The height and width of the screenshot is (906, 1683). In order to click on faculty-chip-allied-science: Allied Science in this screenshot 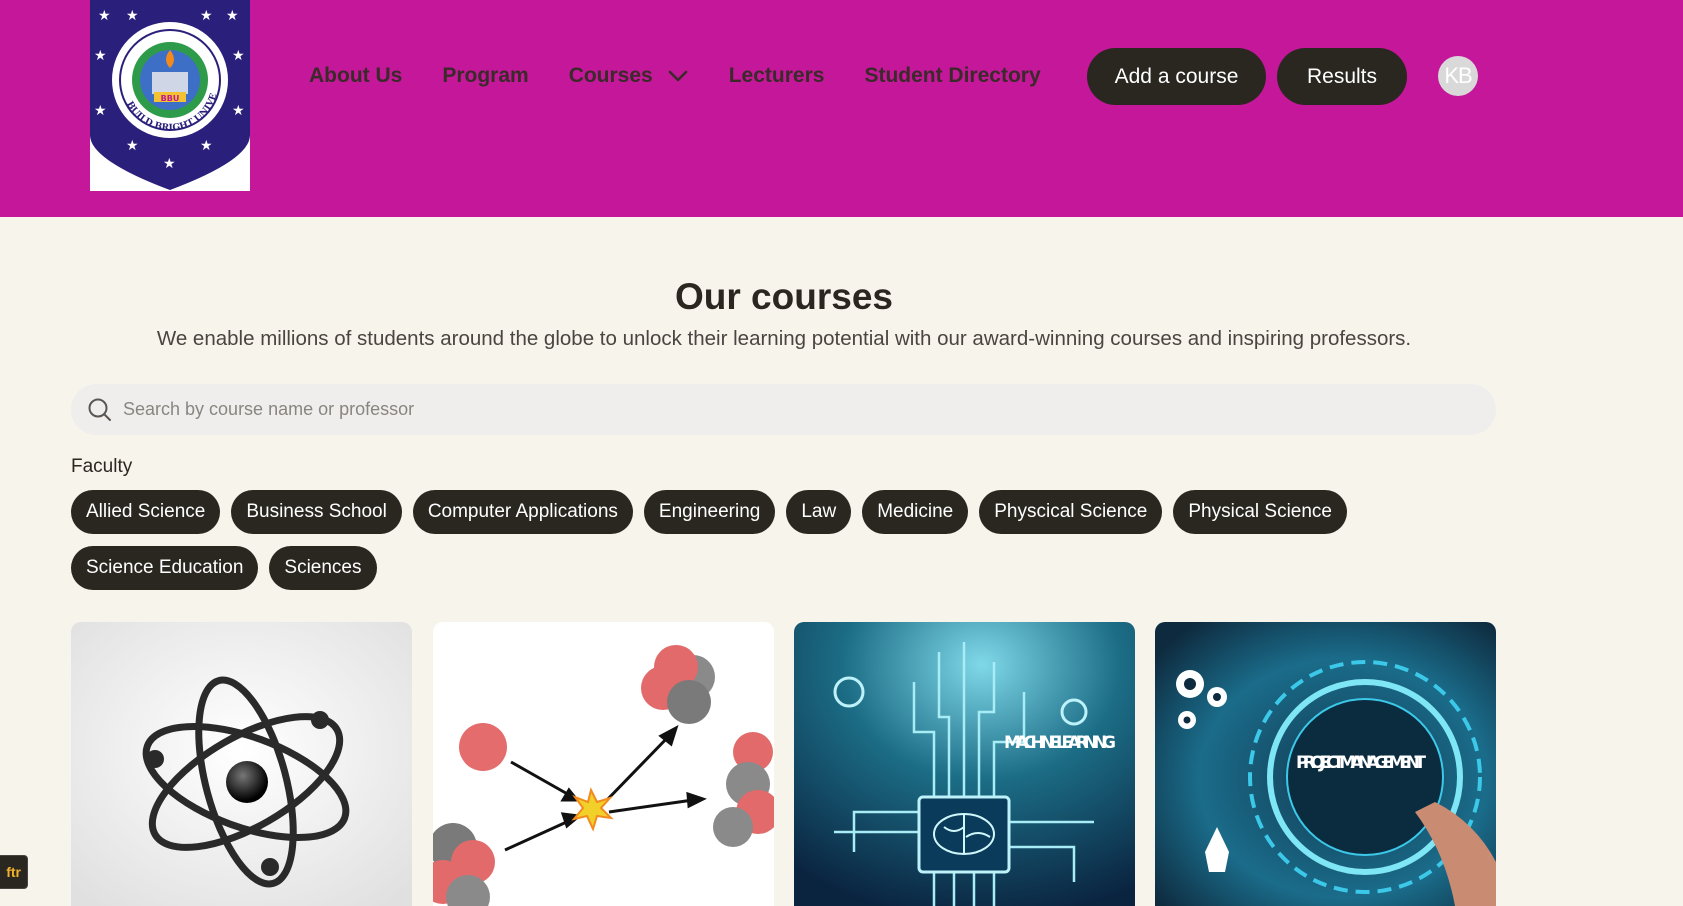, I will do `click(146, 512)`.